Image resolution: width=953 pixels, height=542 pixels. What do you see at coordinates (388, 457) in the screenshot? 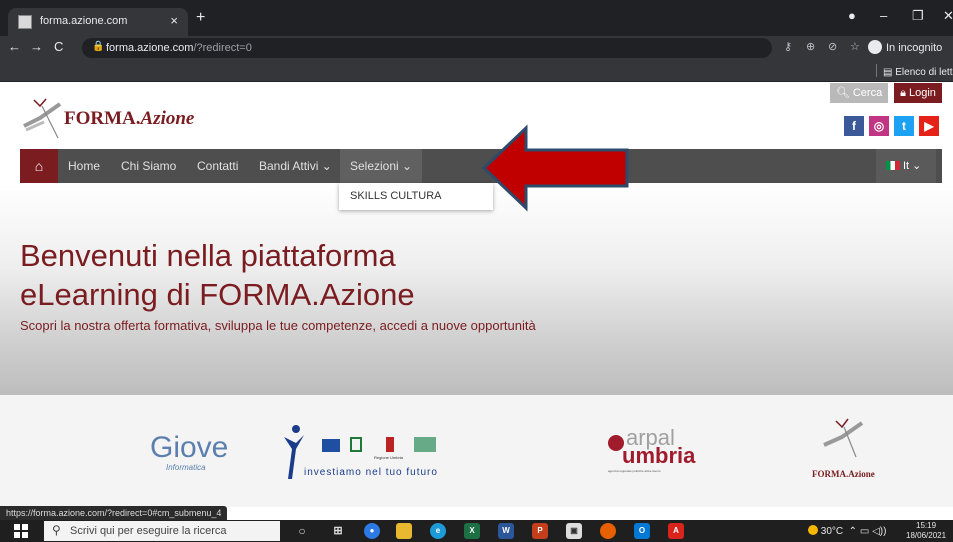
I see `regione-text: Regione Umbria` at bounding box center [388, 457].